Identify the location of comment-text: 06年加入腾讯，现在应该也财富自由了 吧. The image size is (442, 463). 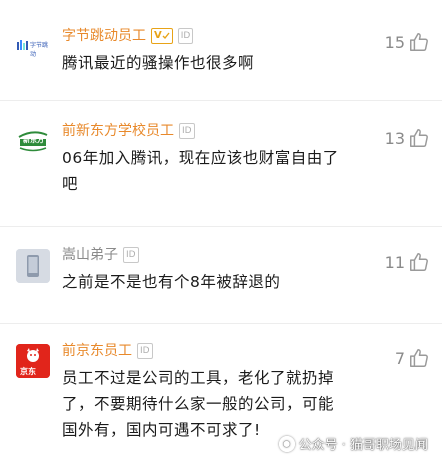
(217, 171).